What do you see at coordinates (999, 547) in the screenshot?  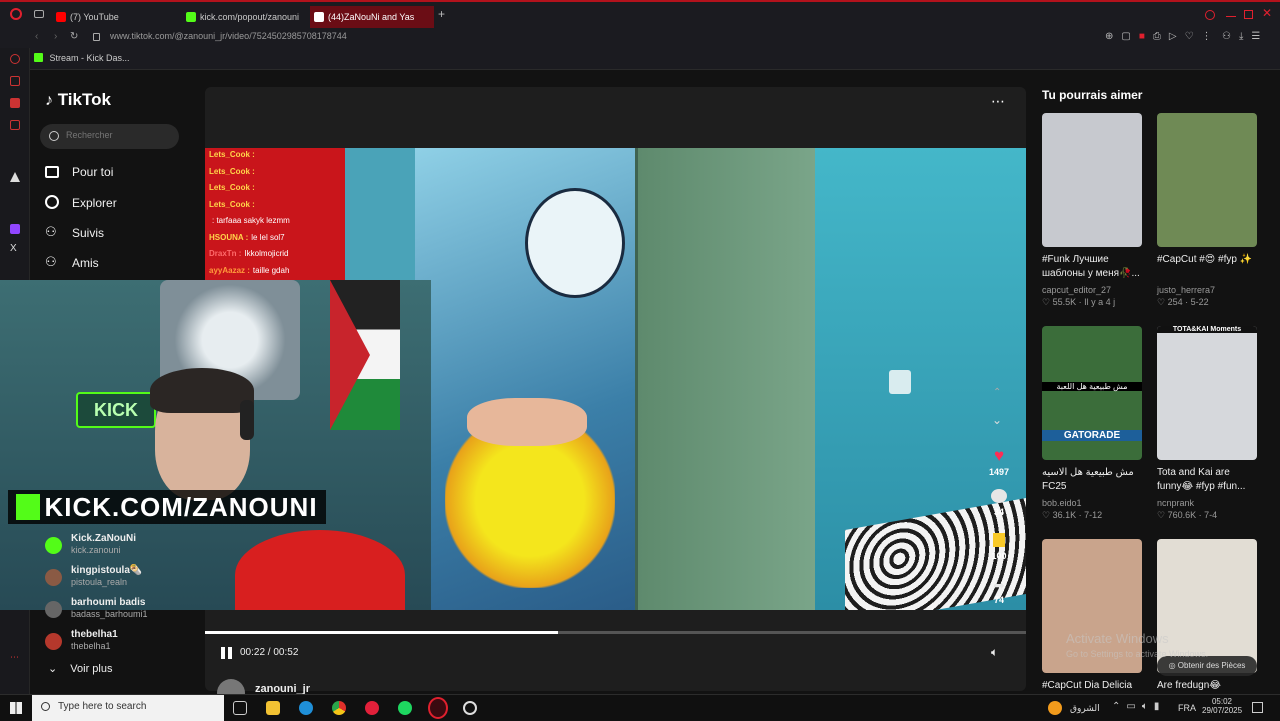 I see `save-button: 100` at bounding box center [999, 547].